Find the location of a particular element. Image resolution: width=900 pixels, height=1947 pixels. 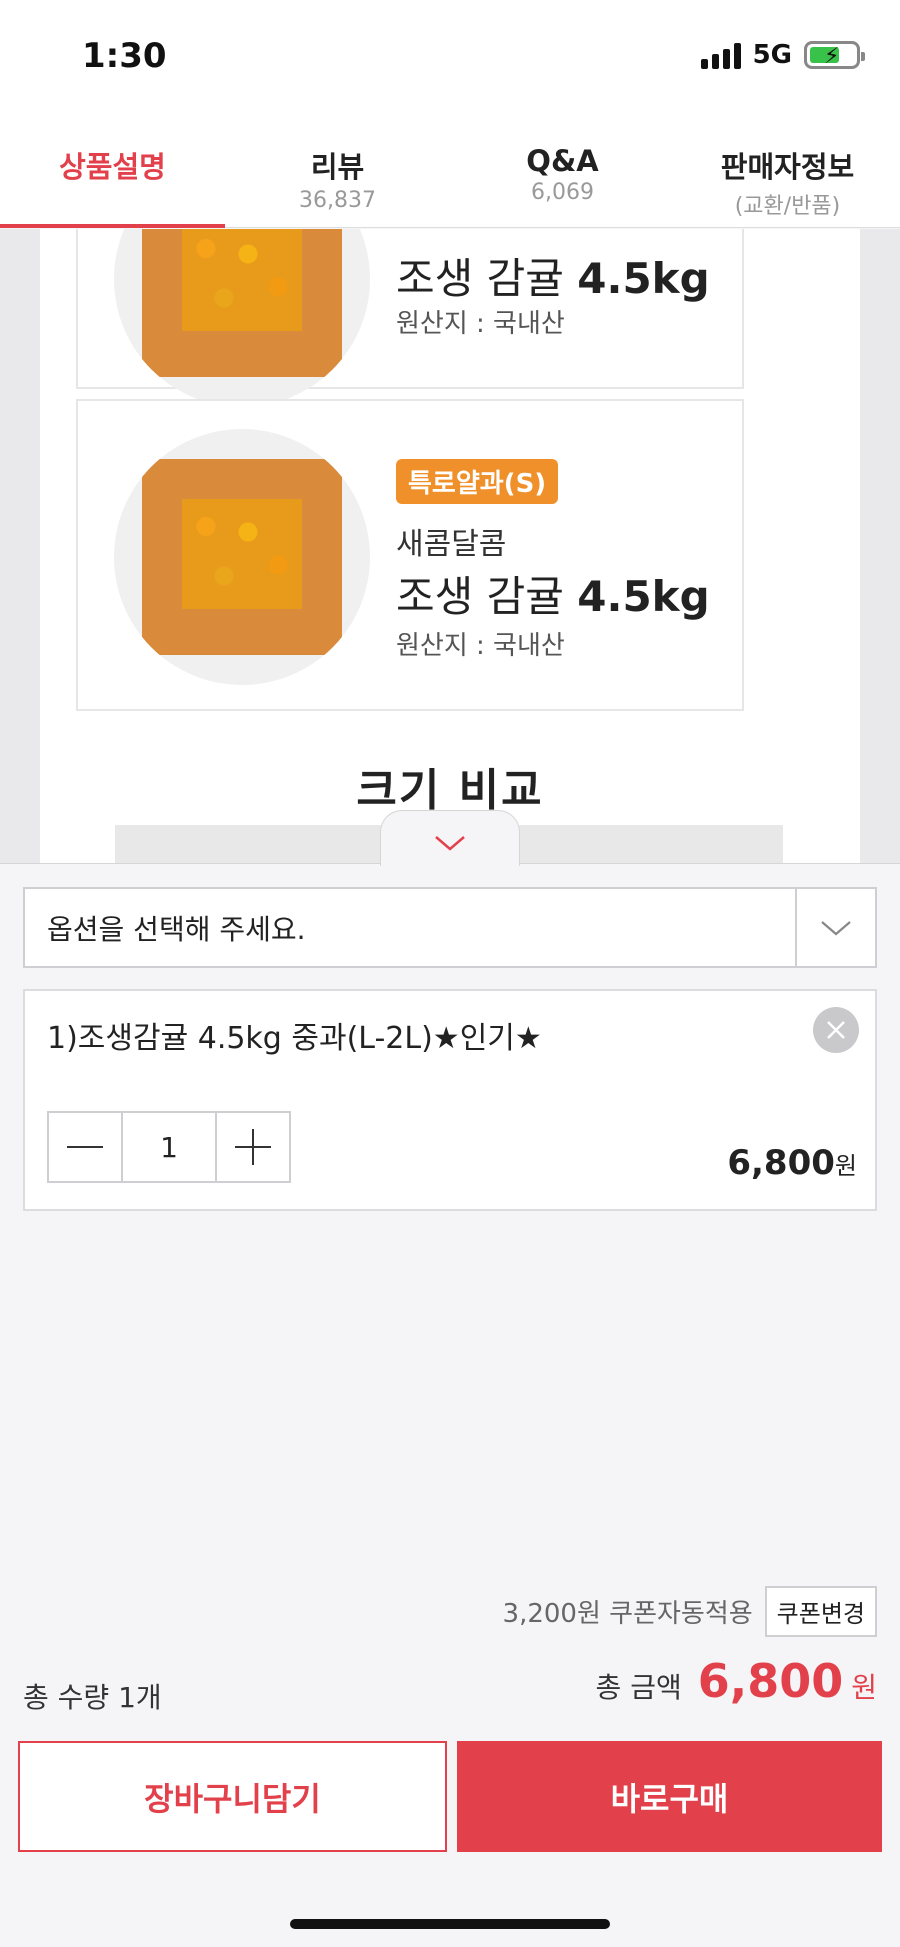

remove-option-button is located at coordinates (836, 1030).